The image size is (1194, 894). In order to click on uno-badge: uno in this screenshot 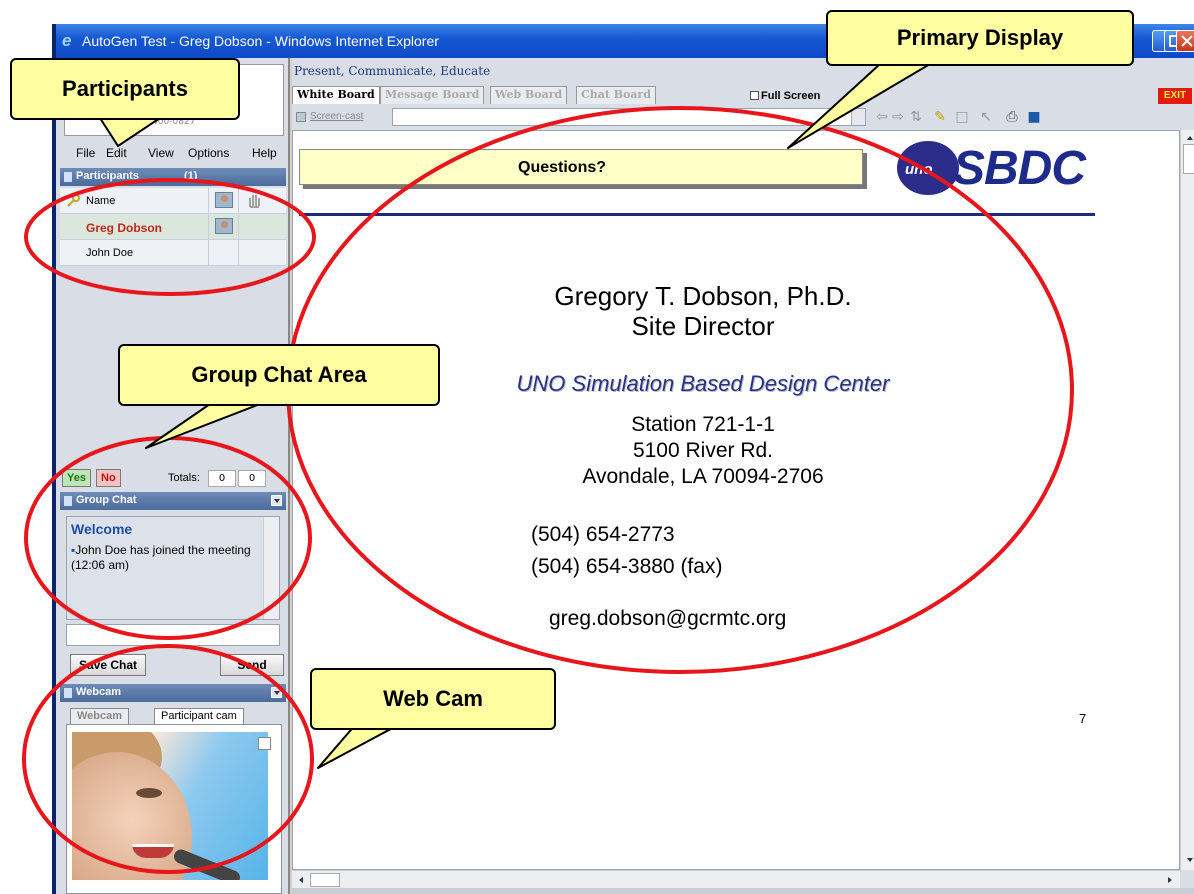, I will do `click(919, 169)`.